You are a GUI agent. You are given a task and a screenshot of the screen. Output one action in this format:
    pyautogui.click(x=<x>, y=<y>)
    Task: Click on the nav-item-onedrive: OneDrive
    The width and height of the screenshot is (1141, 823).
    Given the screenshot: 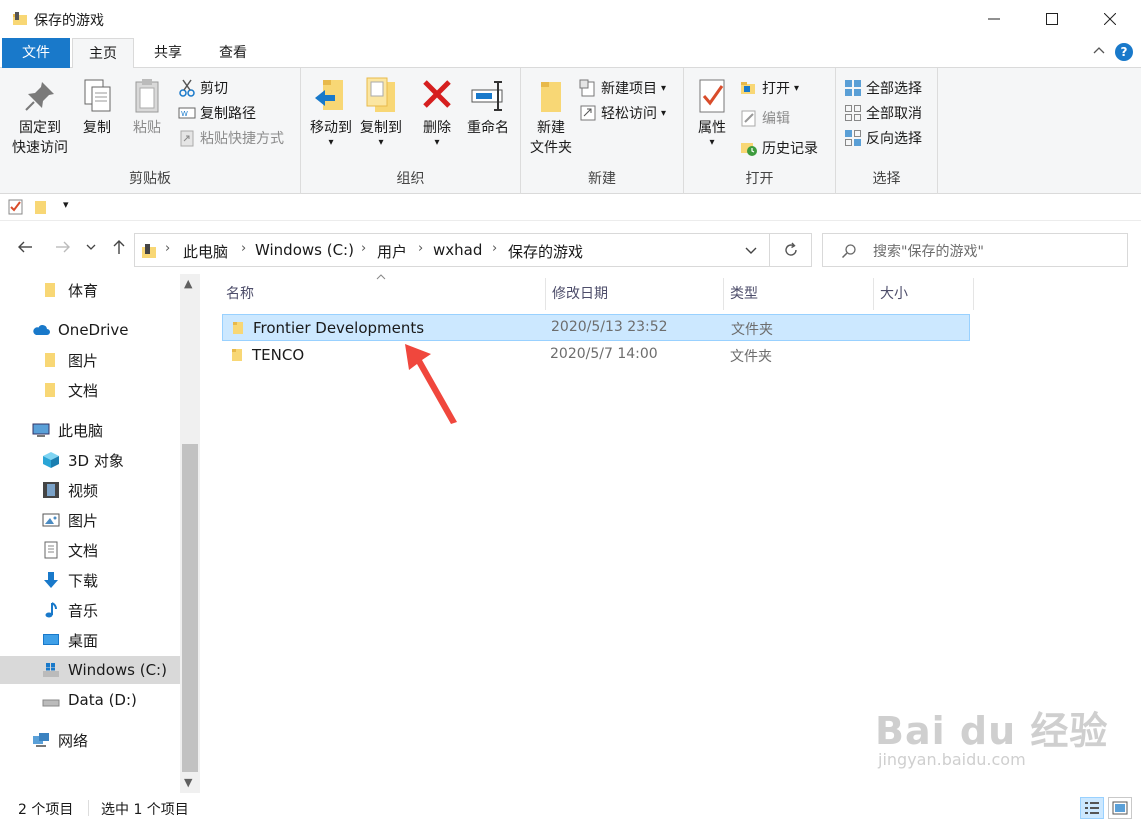 What is the action you would take?
    pyautogui.click(x=90, y=330)
    